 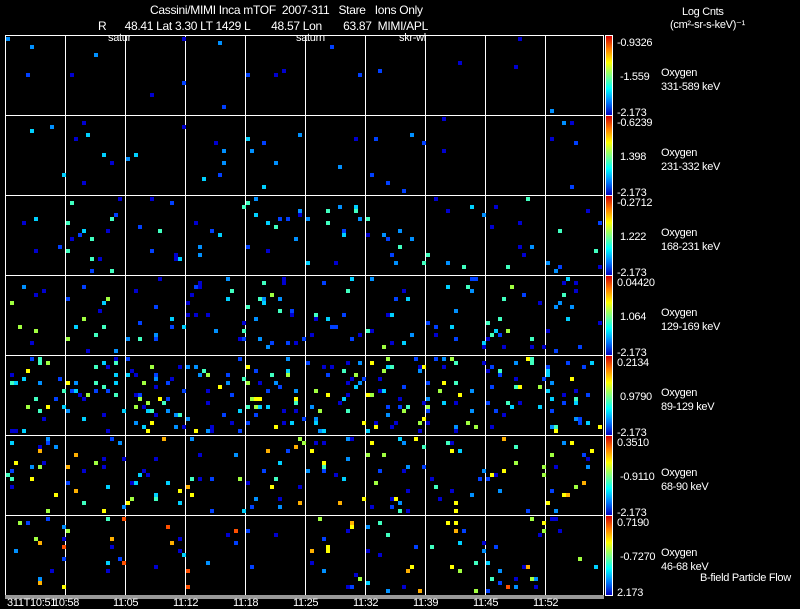 What do you see at coordinates (609, 555) in the screenshot?
I see `colorbar` at bounding box center [609, 555].